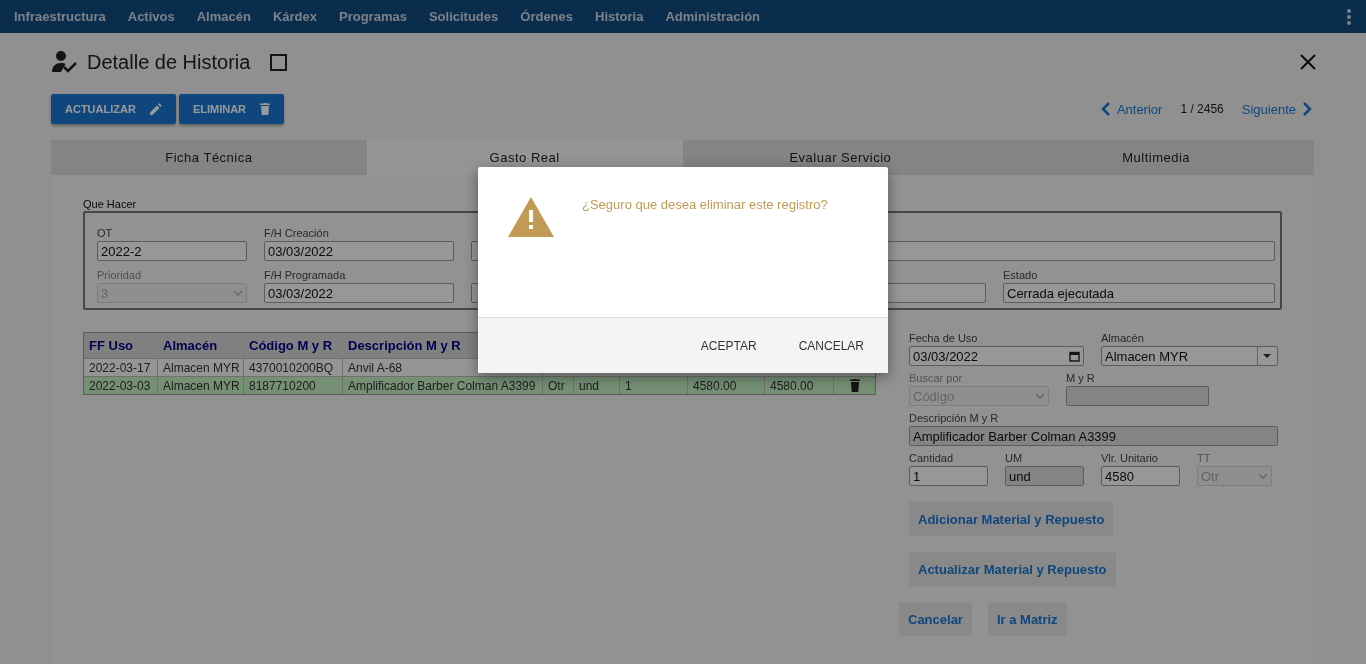 This screenshot has width=1366, height=664. What do you see at coordinates (944, 339) in the screenshot?
I see `field-label: Fecha de Uso` at bounding box center [944, 339].